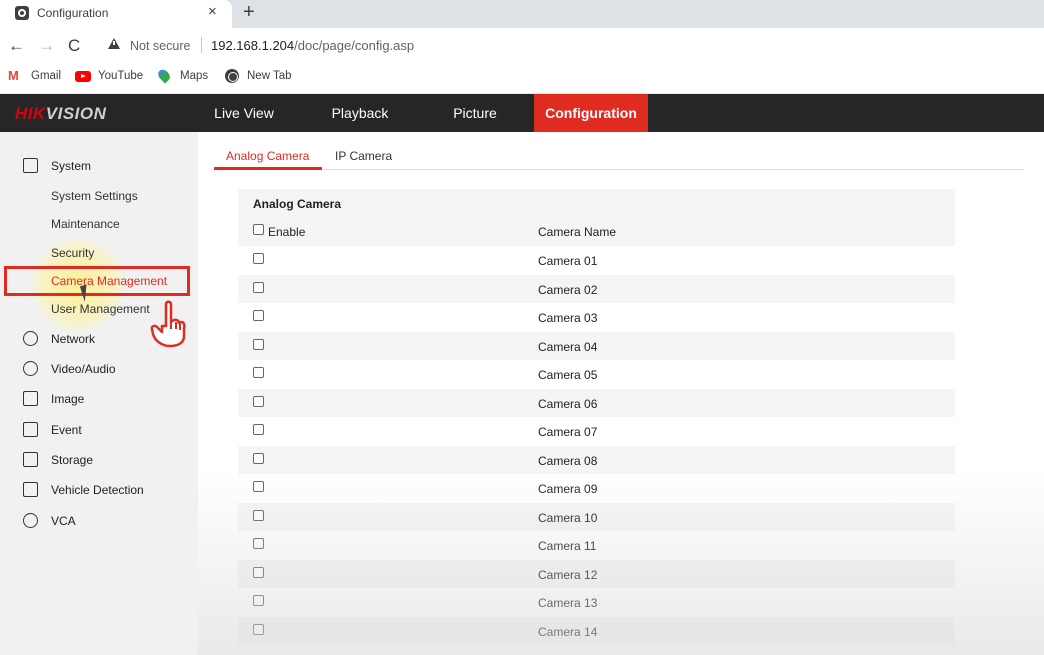 This screenshot has height=655, width=1044. Describe the element at coordinates (85, 224) in the screenshot. I see `sidebar-item-maintenance: Maintenance` at that location.